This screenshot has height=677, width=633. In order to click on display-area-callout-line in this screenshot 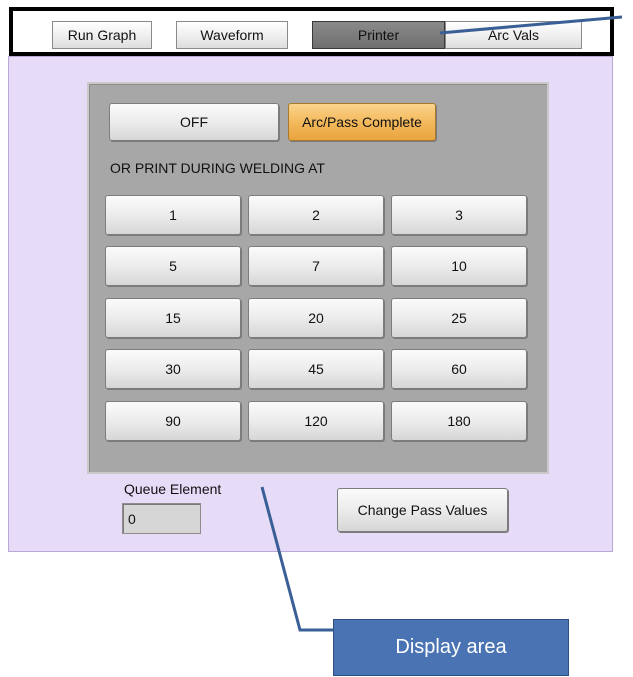, I will do `click(296, 559)`.